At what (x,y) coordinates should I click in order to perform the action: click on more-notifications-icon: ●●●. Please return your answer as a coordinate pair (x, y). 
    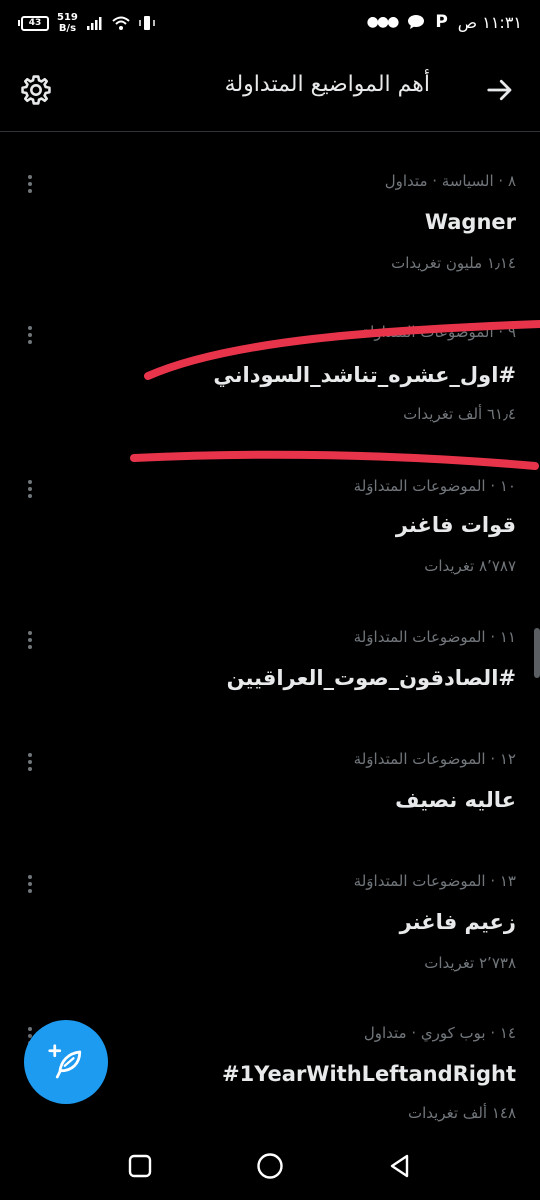
    Looking at the image, I should click on (383, 22).